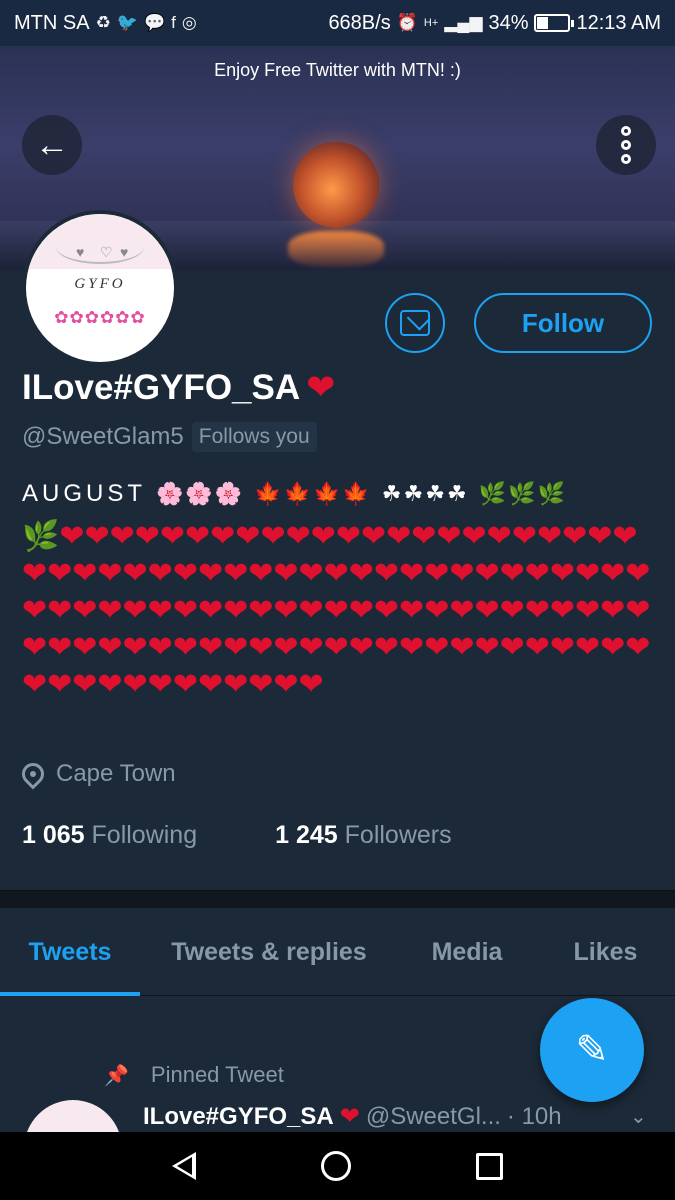 The width and height of the screenshot is (675, 1200). Describe the element at coordinates (84, 493) in the screenshot. I see `bio-word: AUGUST` at that location.